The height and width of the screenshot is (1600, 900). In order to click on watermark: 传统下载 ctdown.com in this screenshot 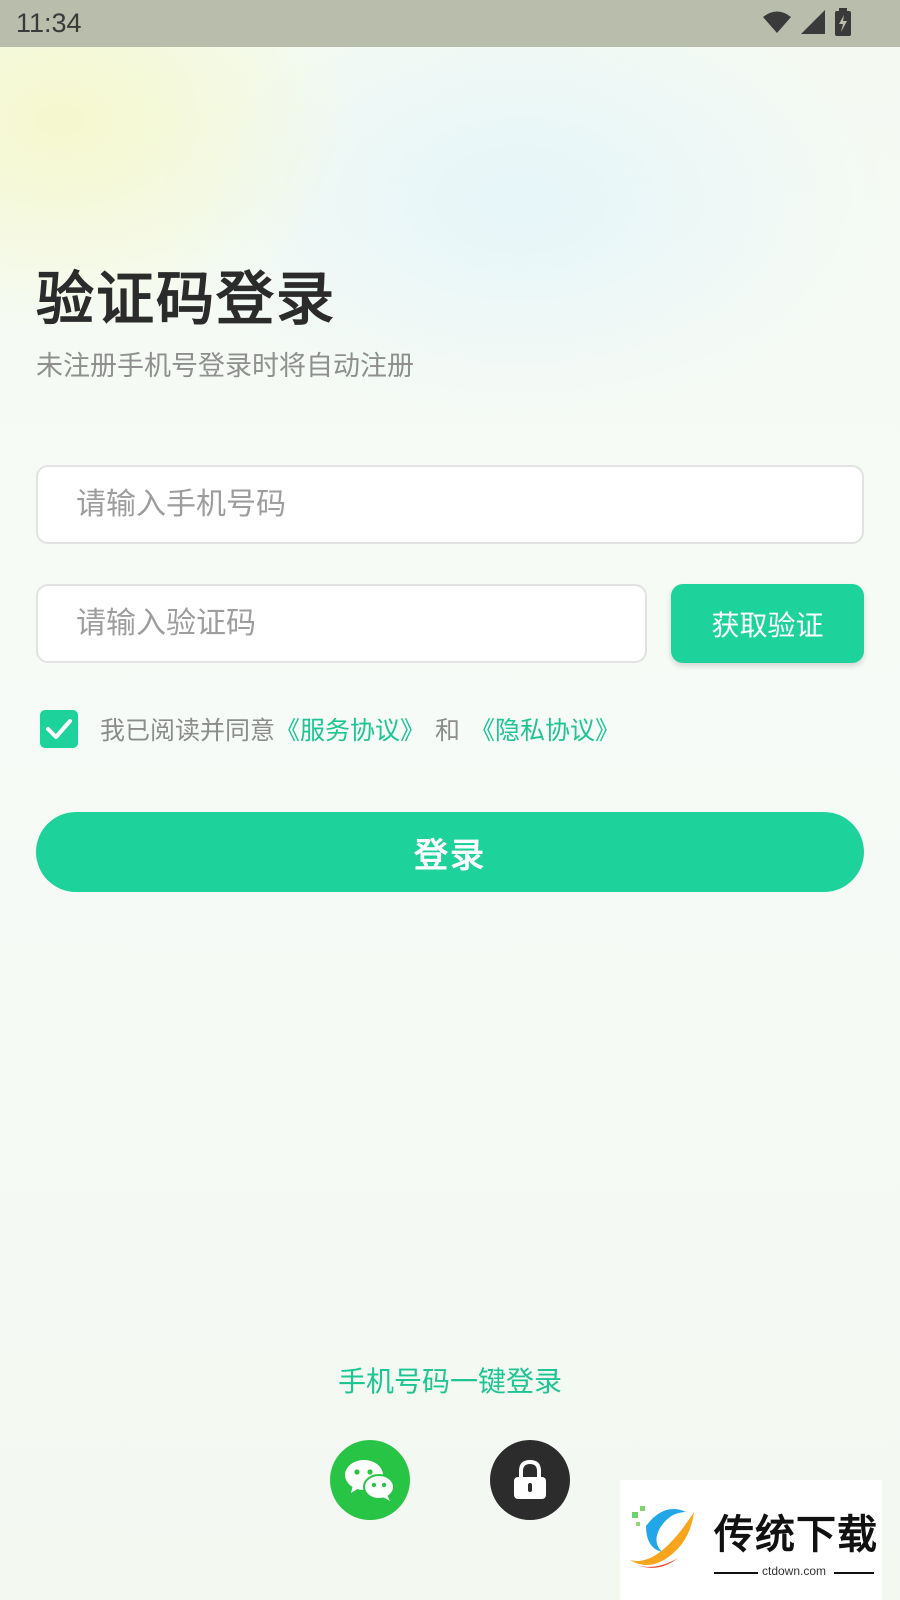, I will do `click(751, 1540)`.